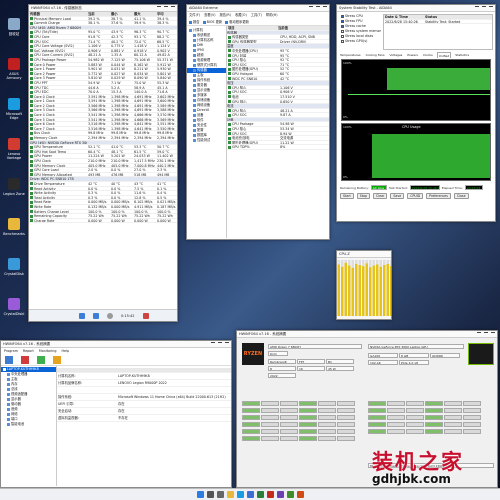  I want to click on item-value: 0.650 V, so click(286, 101).